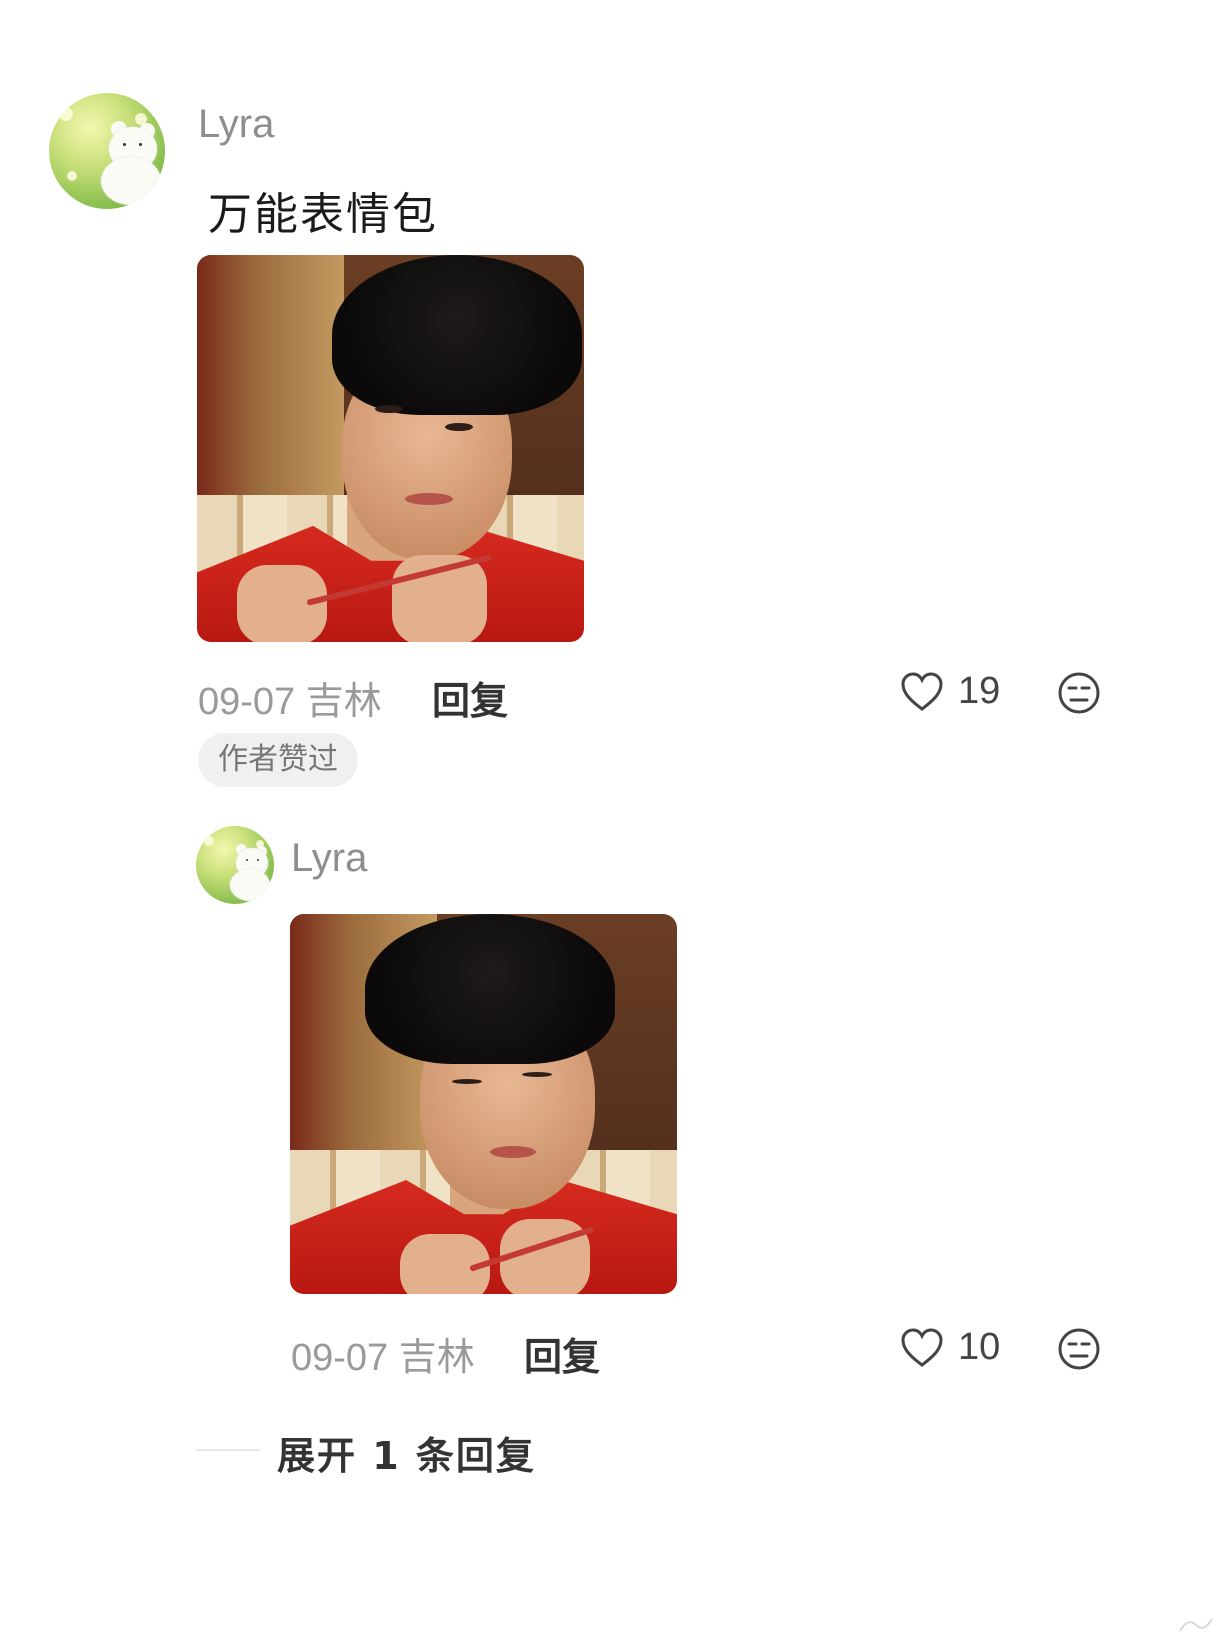 The height and width of the screenshot is (1641, 1224). What do you see at coordinates (383, 1358) in the screenshot?
I see `reply-date-location: 09-07 吉林` at bounding box center [383, 1358].